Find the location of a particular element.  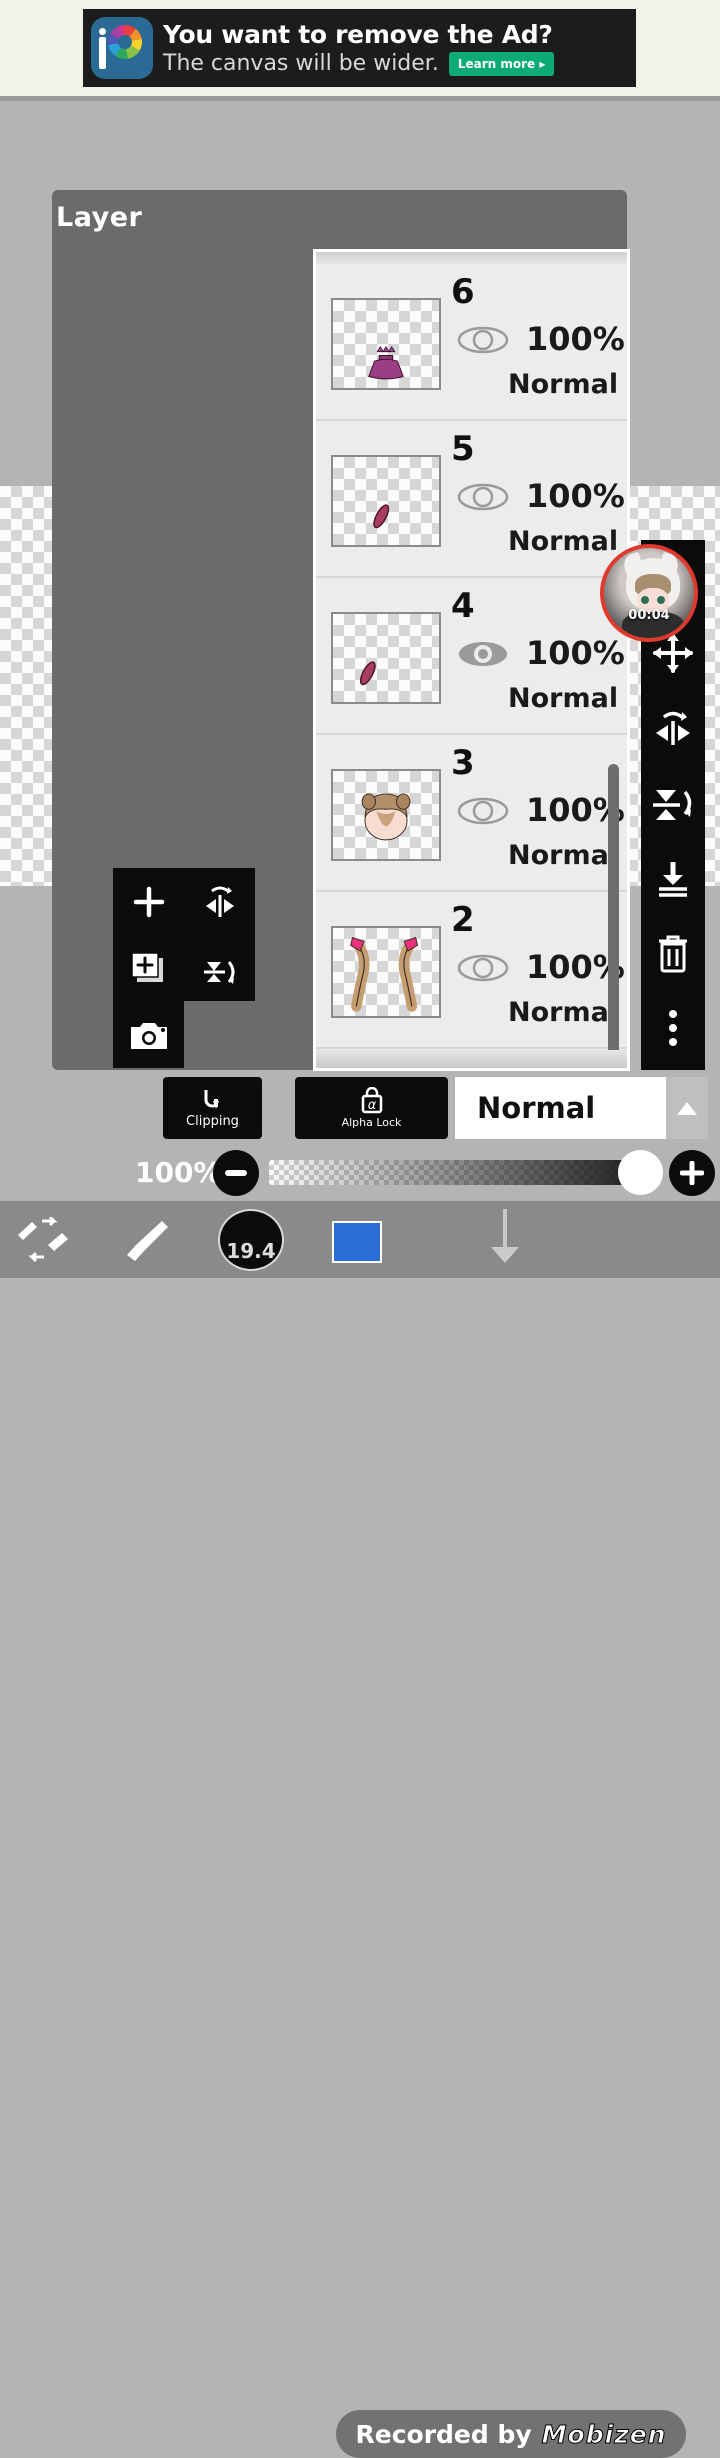

alpha-lock-button: α Alpha Lock is located at coordinates (371, 1108).